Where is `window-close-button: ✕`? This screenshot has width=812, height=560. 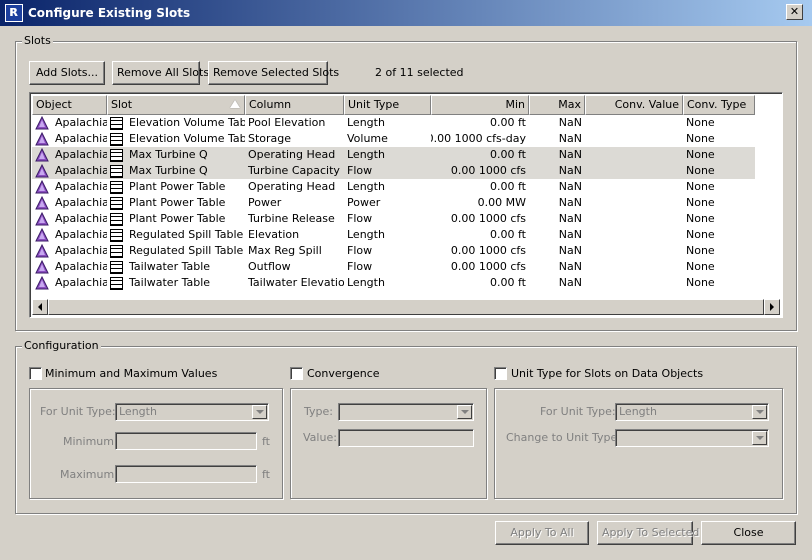 window-close-button: ✕ is located at coordinates (794, 12).